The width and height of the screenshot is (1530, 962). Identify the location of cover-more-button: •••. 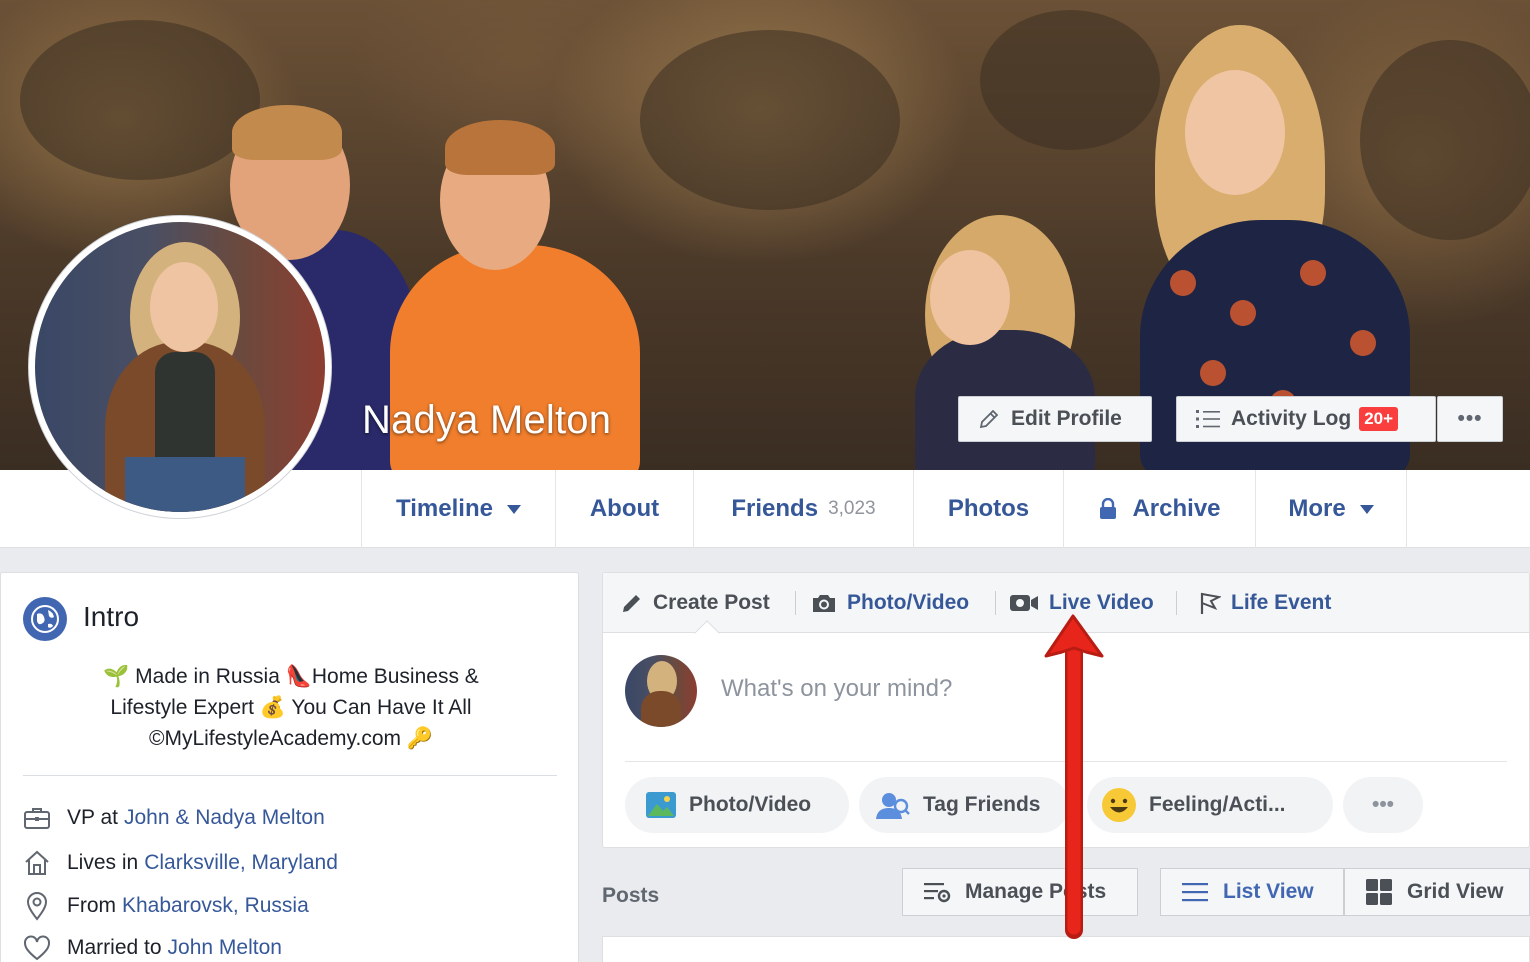
(1470, 419).